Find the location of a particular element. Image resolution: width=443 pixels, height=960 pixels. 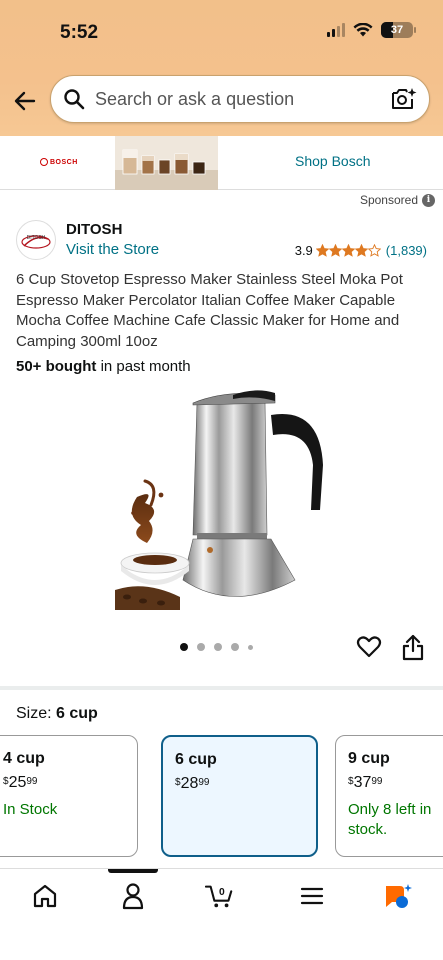

sponsored-banner: BOSCH Shop Bosch is located at coordinates (221, 163).